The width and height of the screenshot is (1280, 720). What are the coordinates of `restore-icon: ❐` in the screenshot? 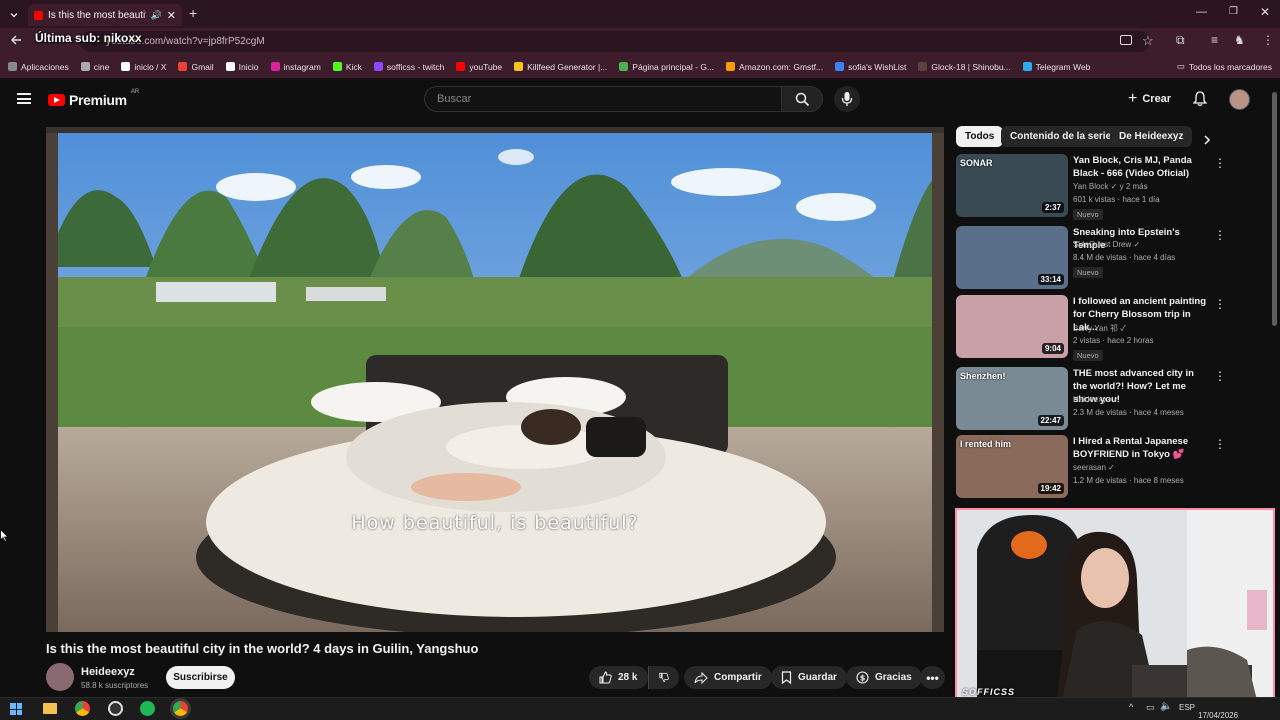 It's located at (1233, 11).